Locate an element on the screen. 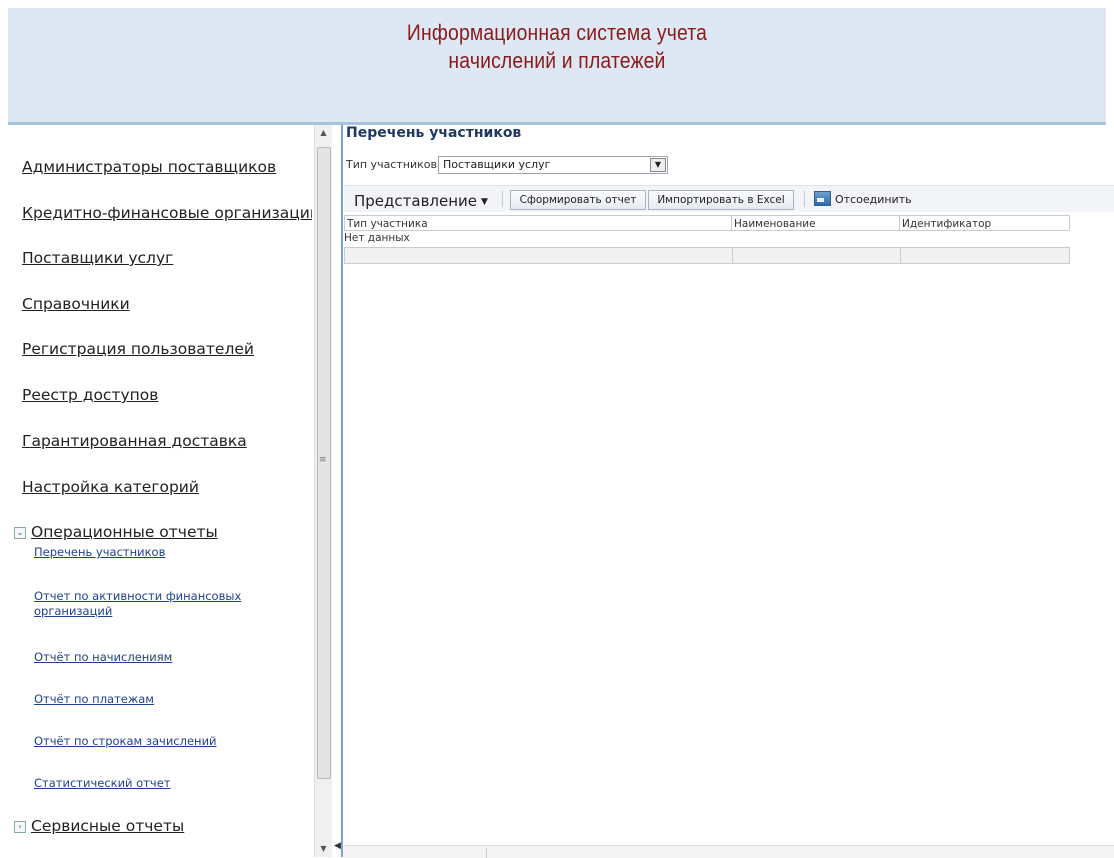  app-title-line2: начислений и платежей is located at coordinates (557, 60).